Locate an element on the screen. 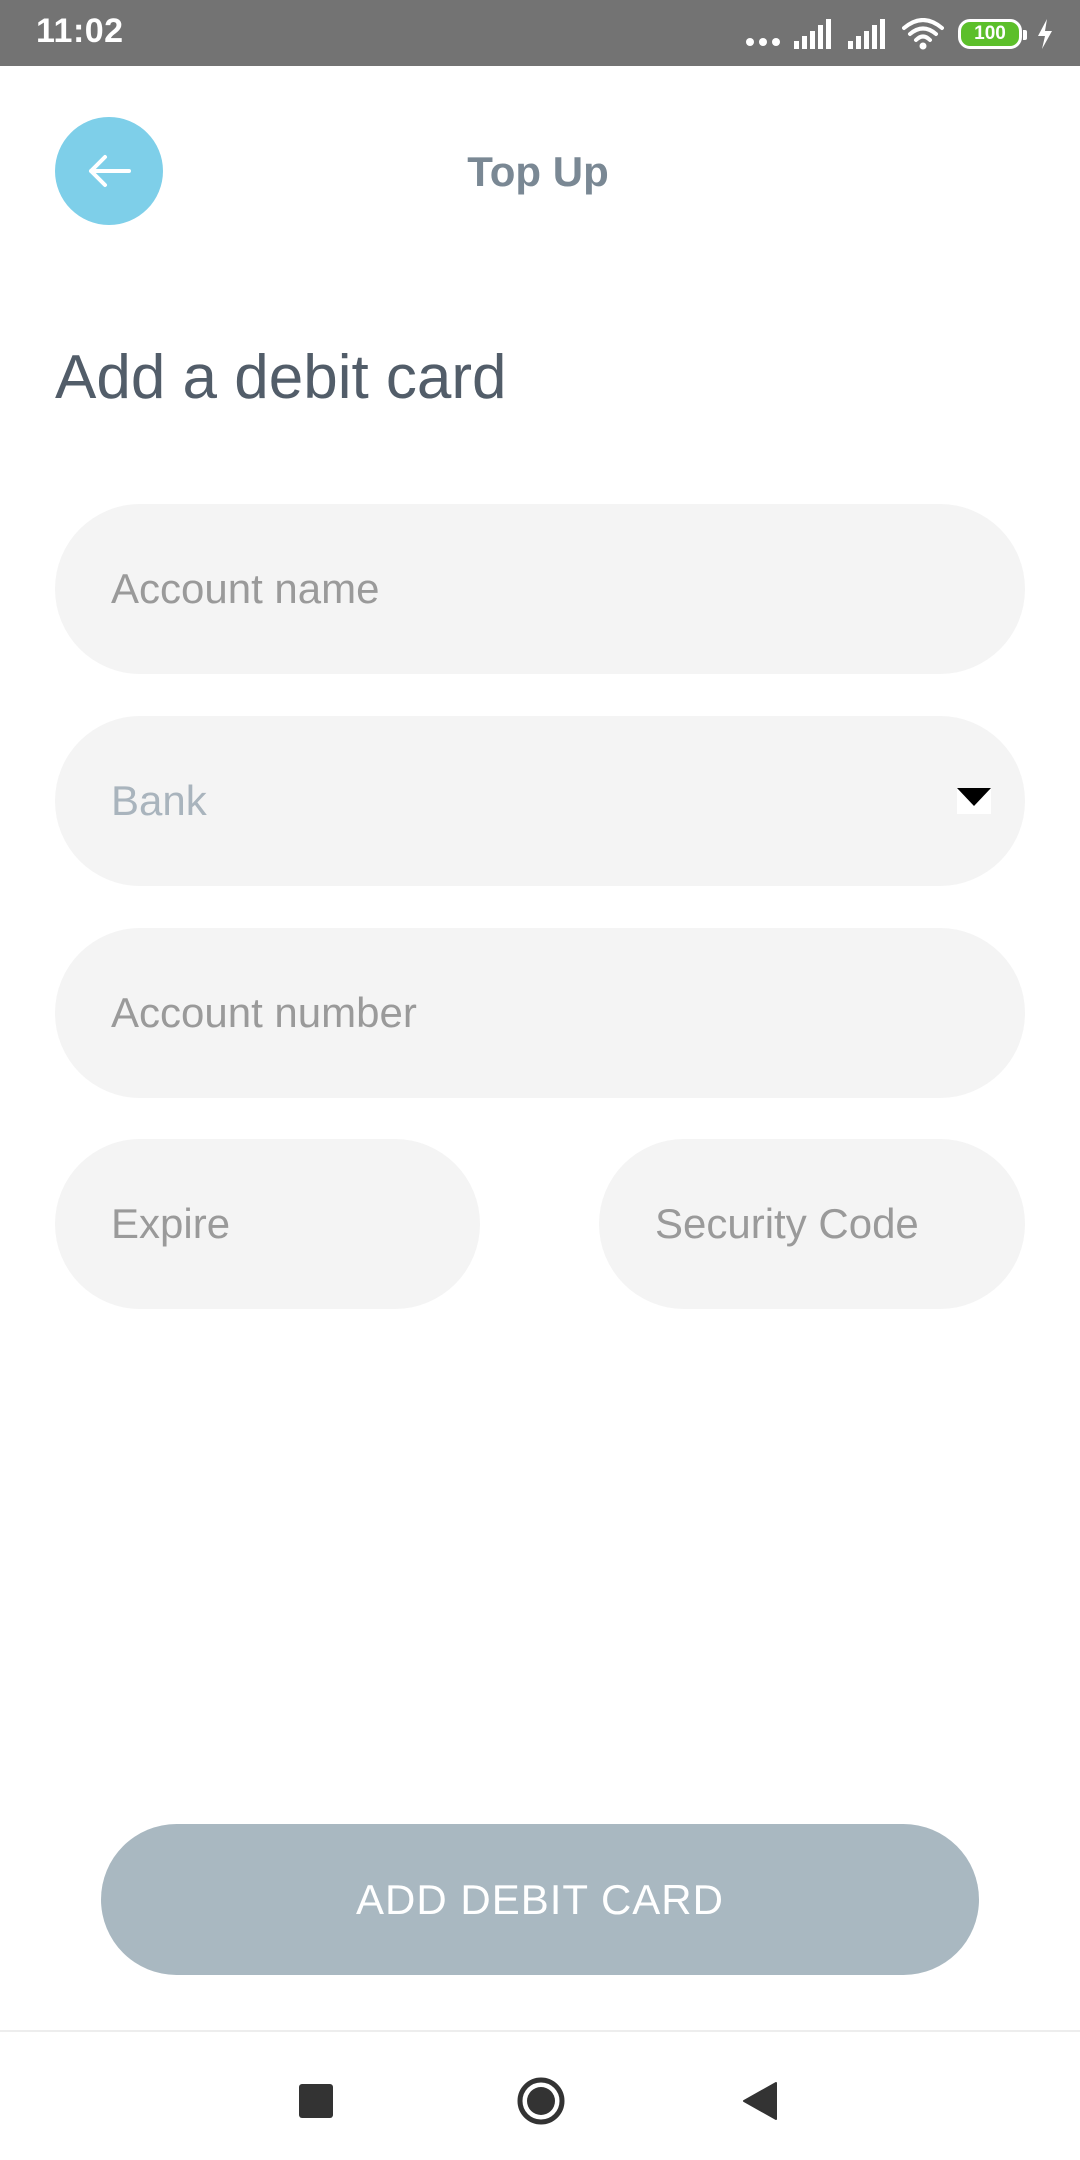  square-icon is located at coordinates (316, 2101).